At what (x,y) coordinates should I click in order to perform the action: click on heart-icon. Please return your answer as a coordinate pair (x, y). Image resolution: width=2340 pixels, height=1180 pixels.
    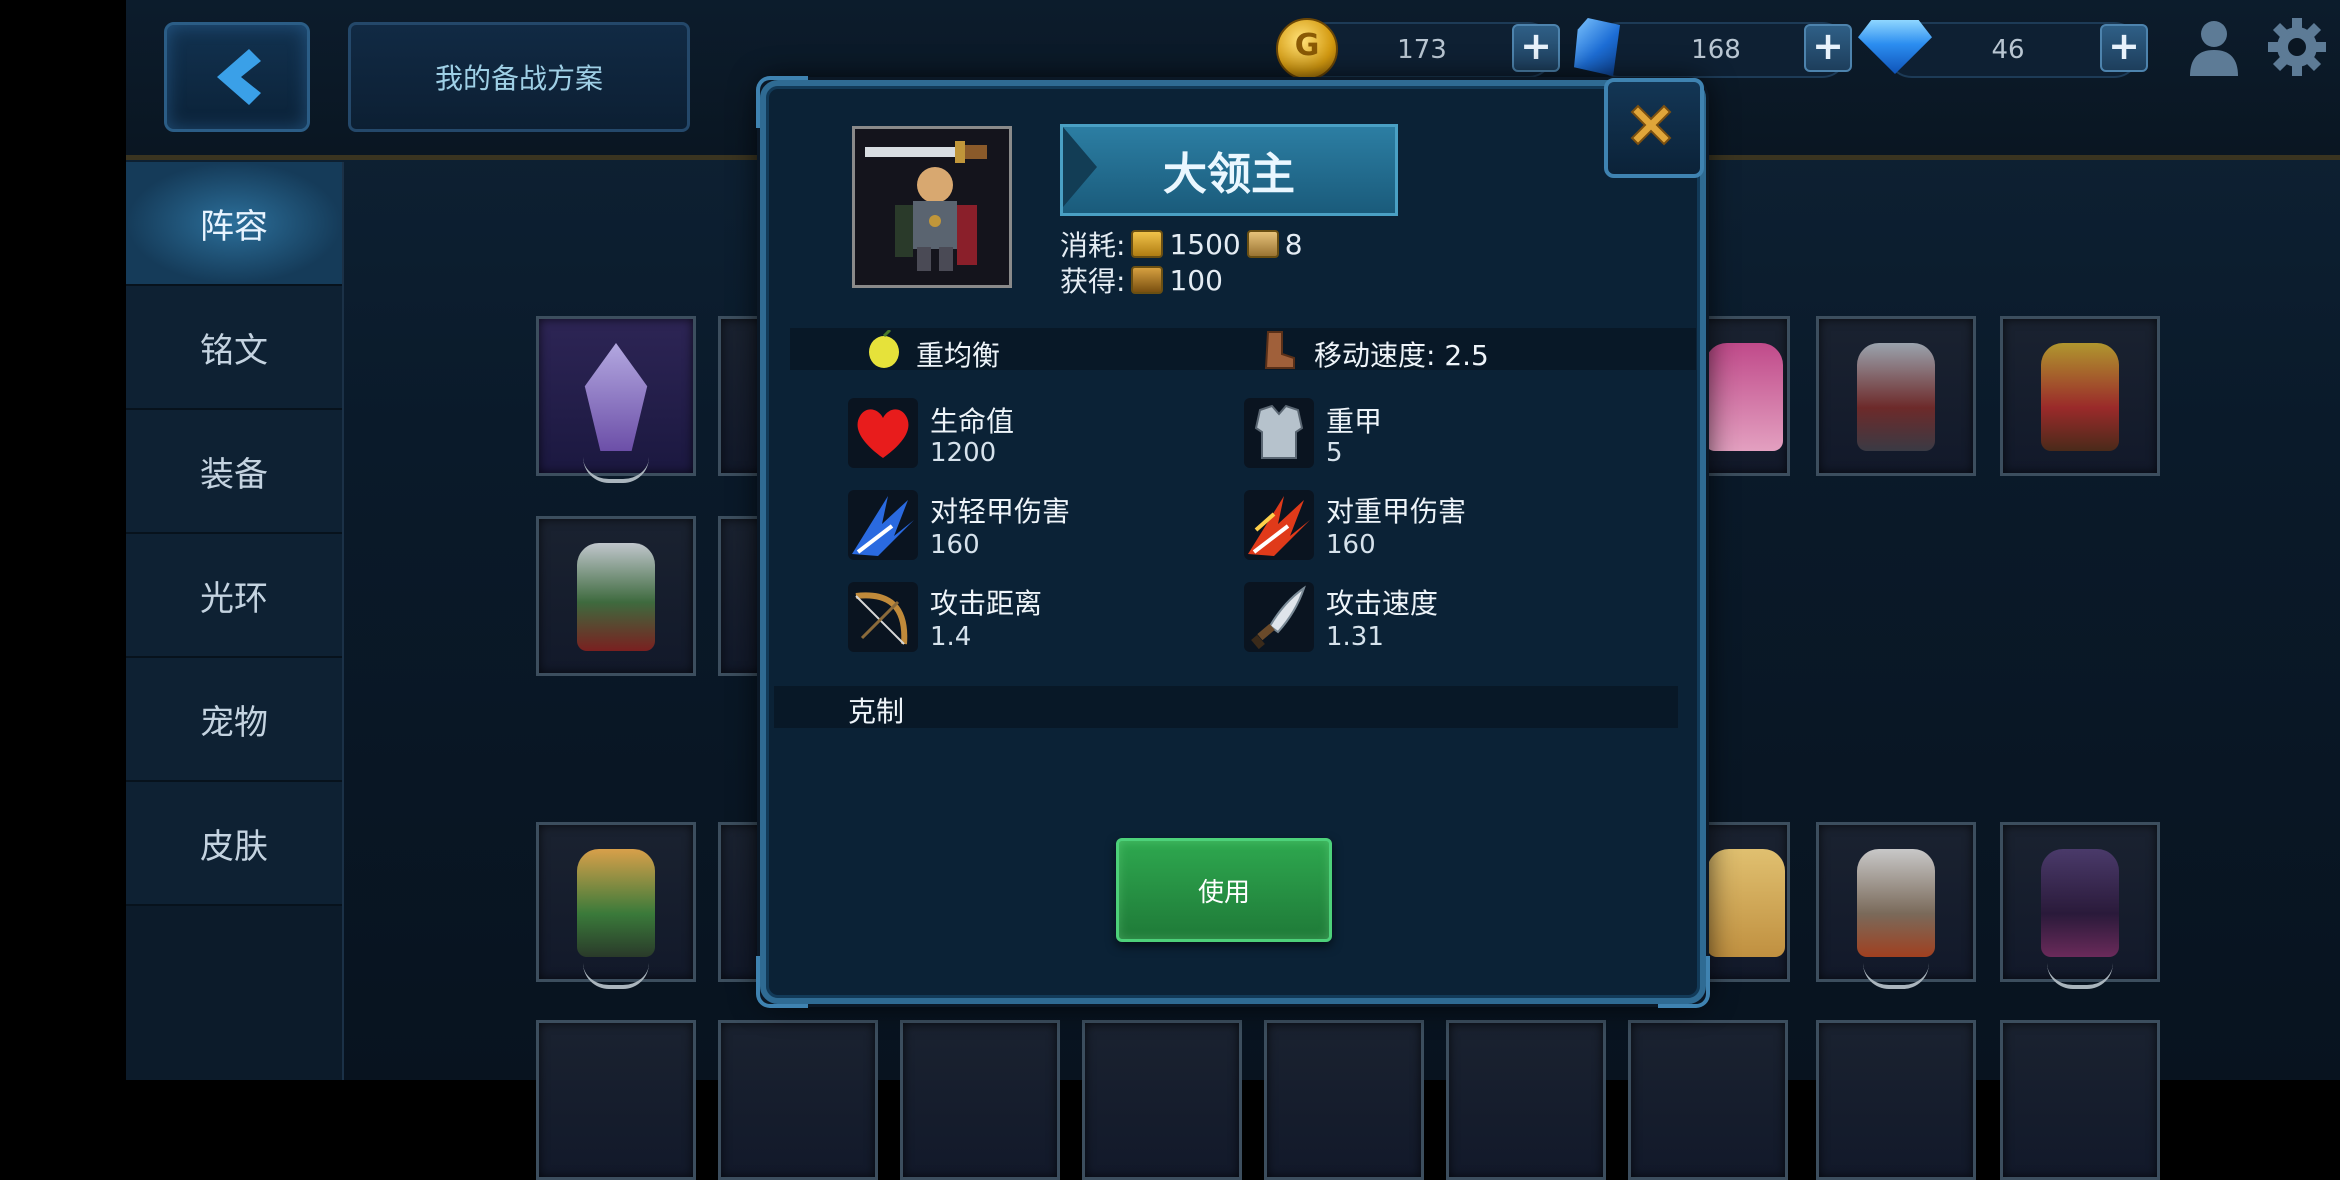
    Looking at the image, I should click on (883, 433).